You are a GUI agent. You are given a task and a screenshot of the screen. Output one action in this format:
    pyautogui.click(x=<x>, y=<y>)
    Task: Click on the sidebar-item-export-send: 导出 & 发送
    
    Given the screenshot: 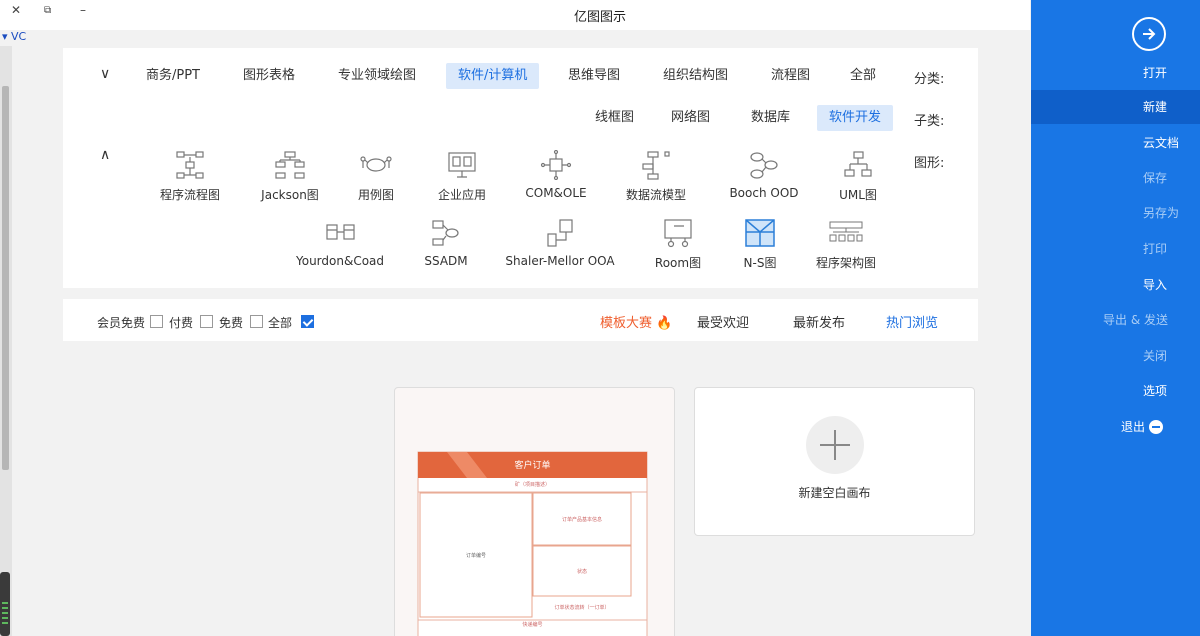 What is the action you would take?
    pyautogui.click(x=1115, y=320)
    